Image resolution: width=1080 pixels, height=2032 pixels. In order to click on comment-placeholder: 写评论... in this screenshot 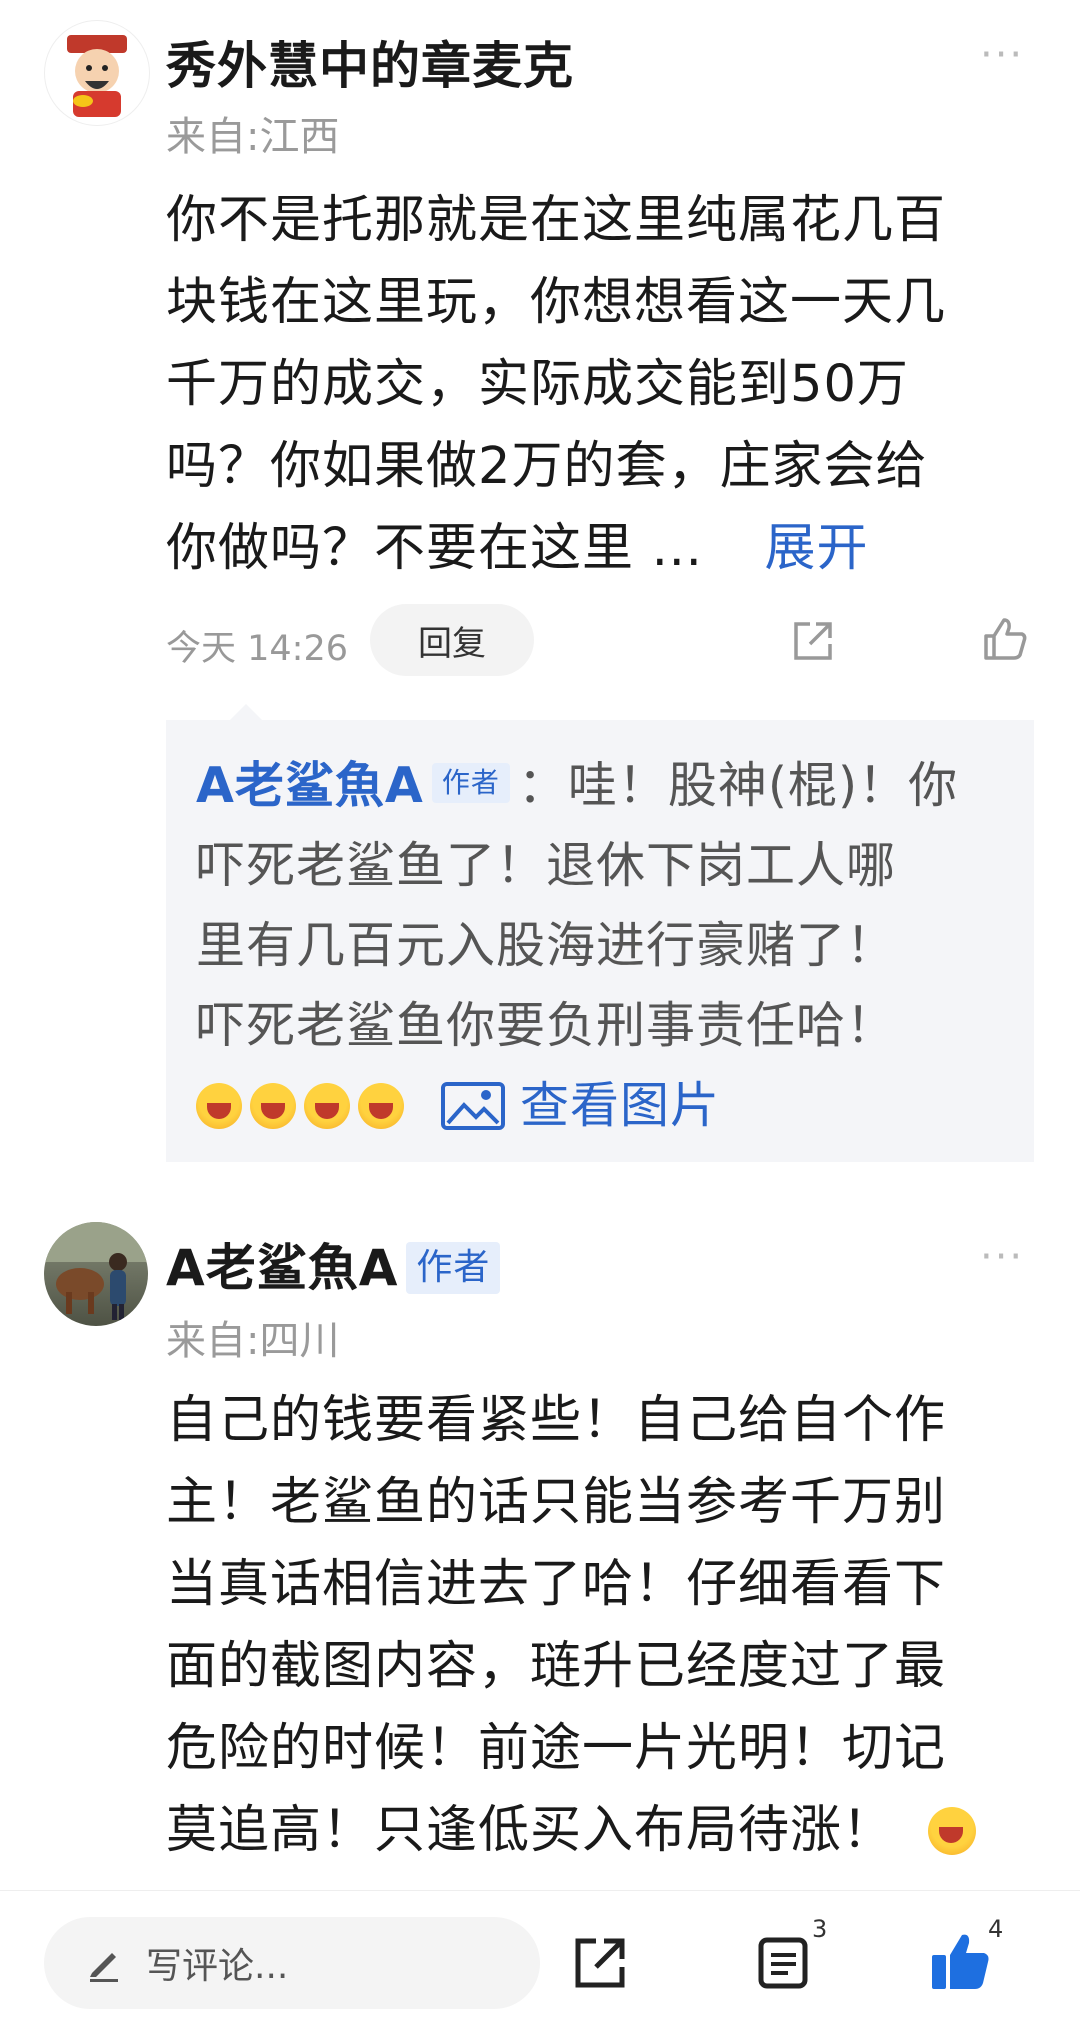, I will do `click(217, 1966)`.